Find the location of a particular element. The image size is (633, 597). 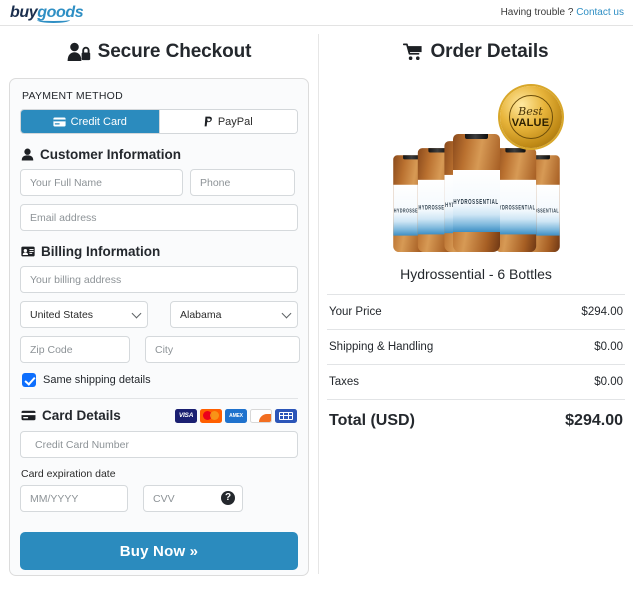

accepted-card-brands: VISA AMEX is located at coordinates (236, 415).